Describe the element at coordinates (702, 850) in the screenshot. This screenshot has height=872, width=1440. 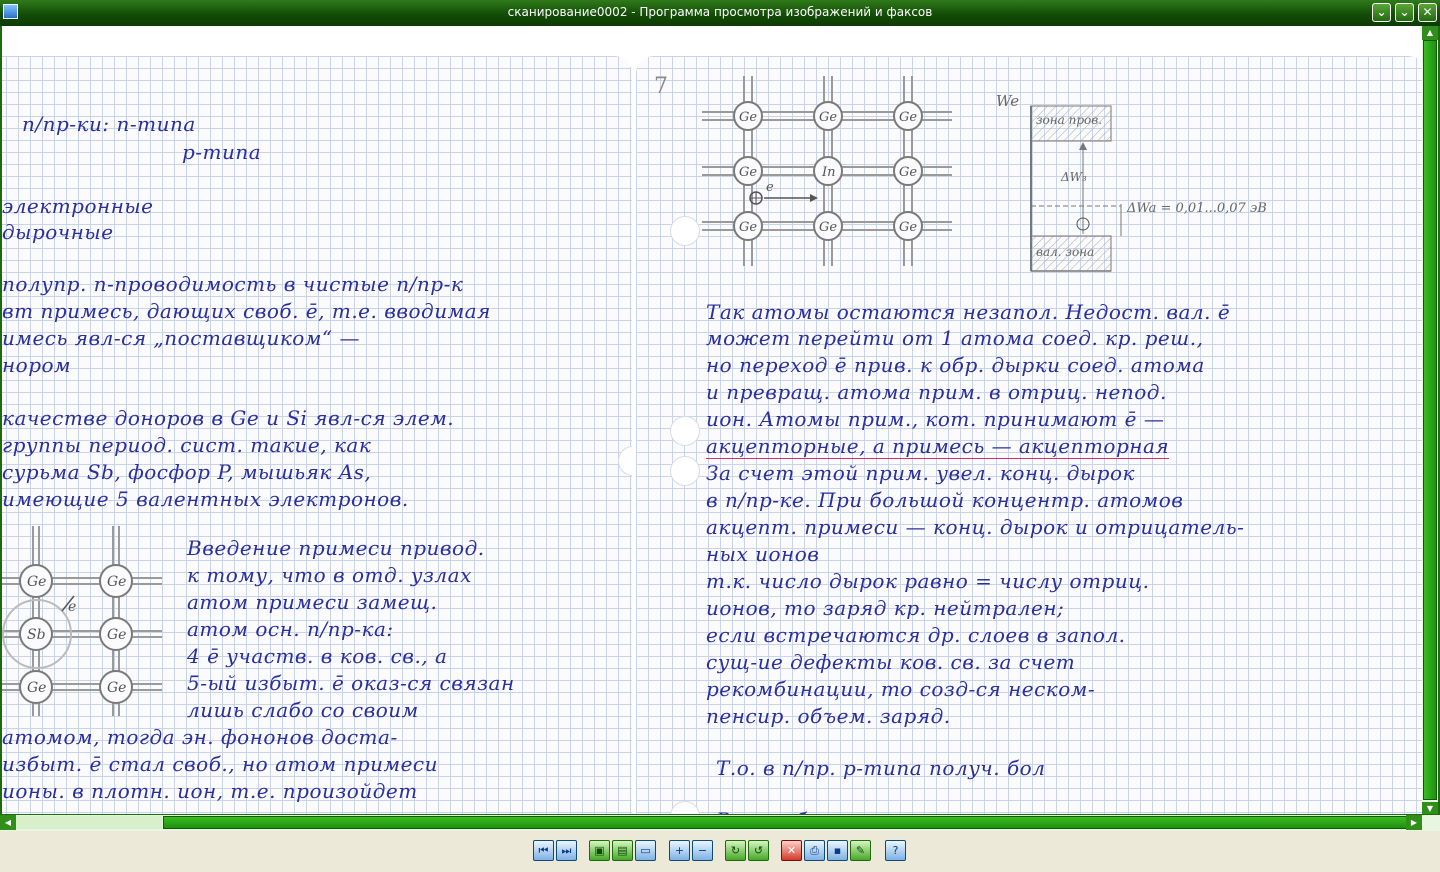
I see `zoom-out-icon: −` at that location.